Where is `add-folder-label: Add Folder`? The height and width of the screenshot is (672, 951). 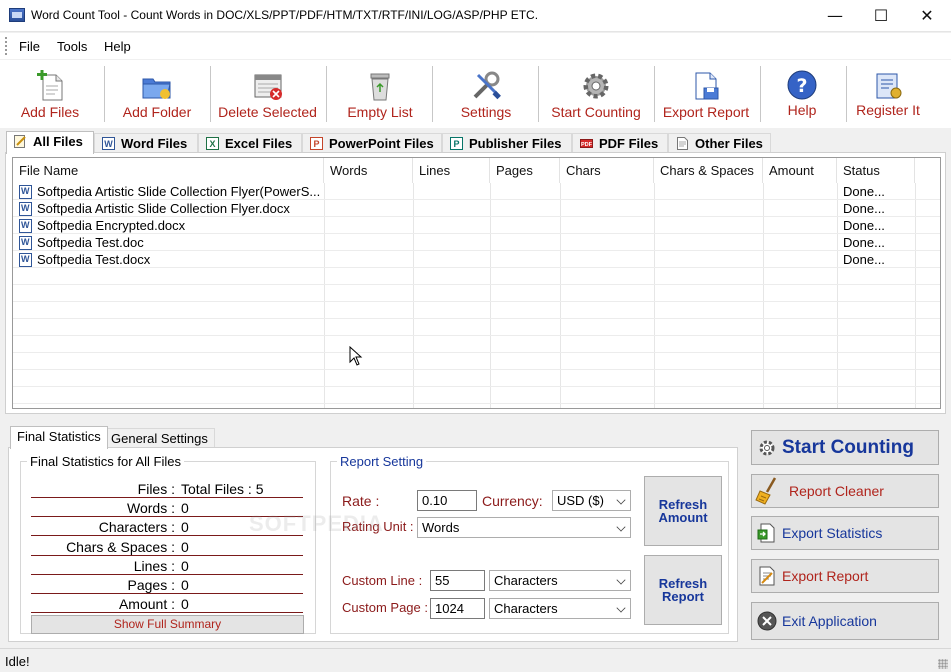 add-folder-label: Add Folder is located at coordinates (157, 112).